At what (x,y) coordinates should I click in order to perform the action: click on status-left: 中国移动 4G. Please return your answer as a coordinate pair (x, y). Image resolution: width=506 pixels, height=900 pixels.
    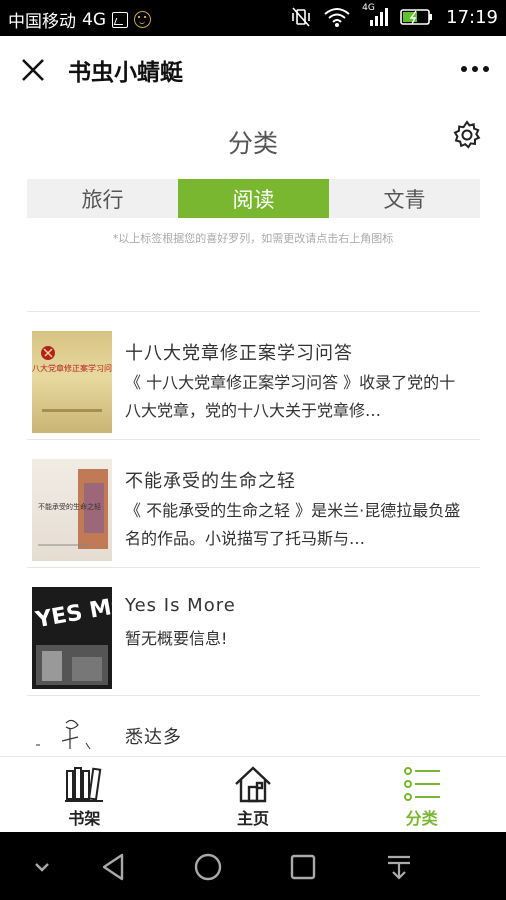
    Looking at the image, I should click on (79, 19).